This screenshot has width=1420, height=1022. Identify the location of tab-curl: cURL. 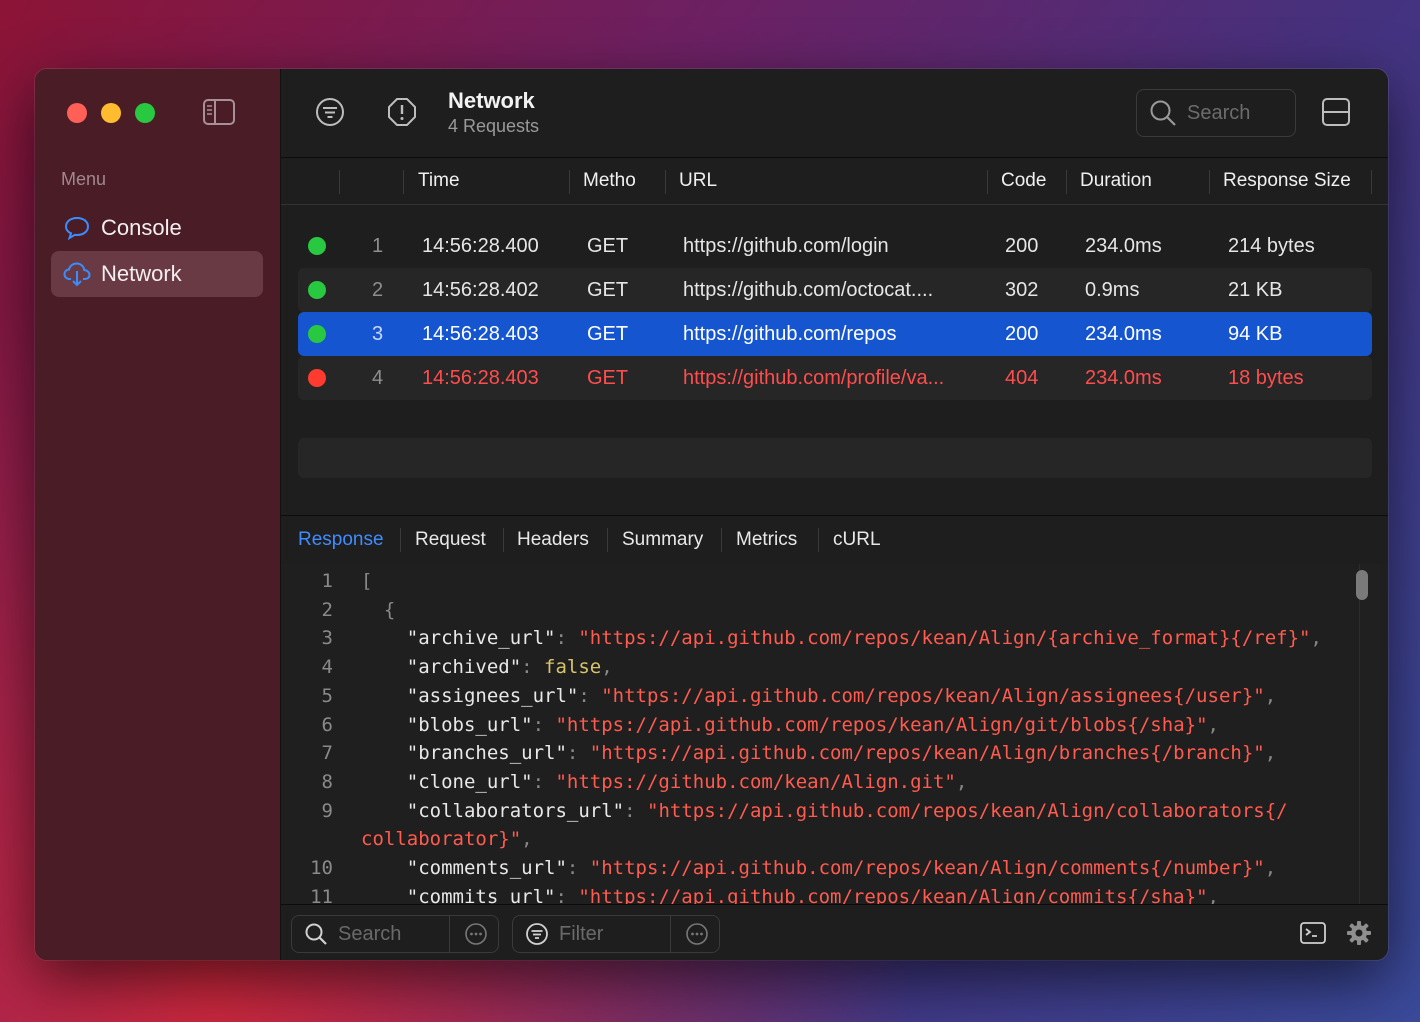
(857, 540).